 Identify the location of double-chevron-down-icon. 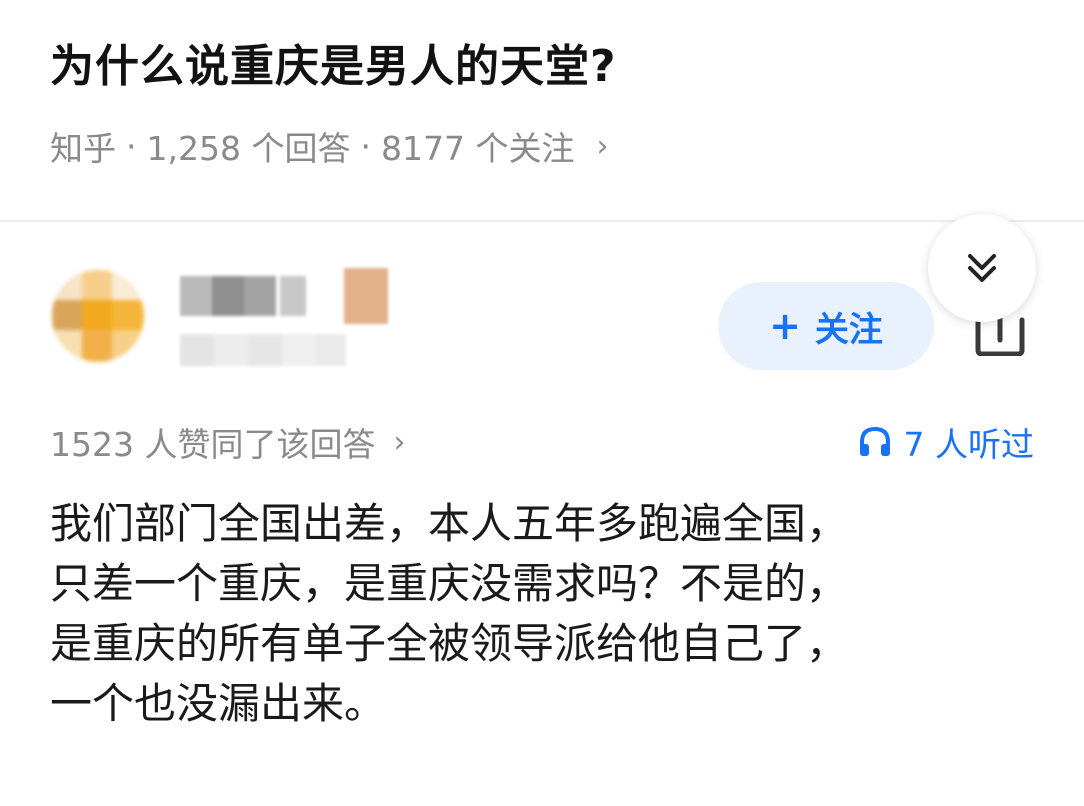
(982, 268).